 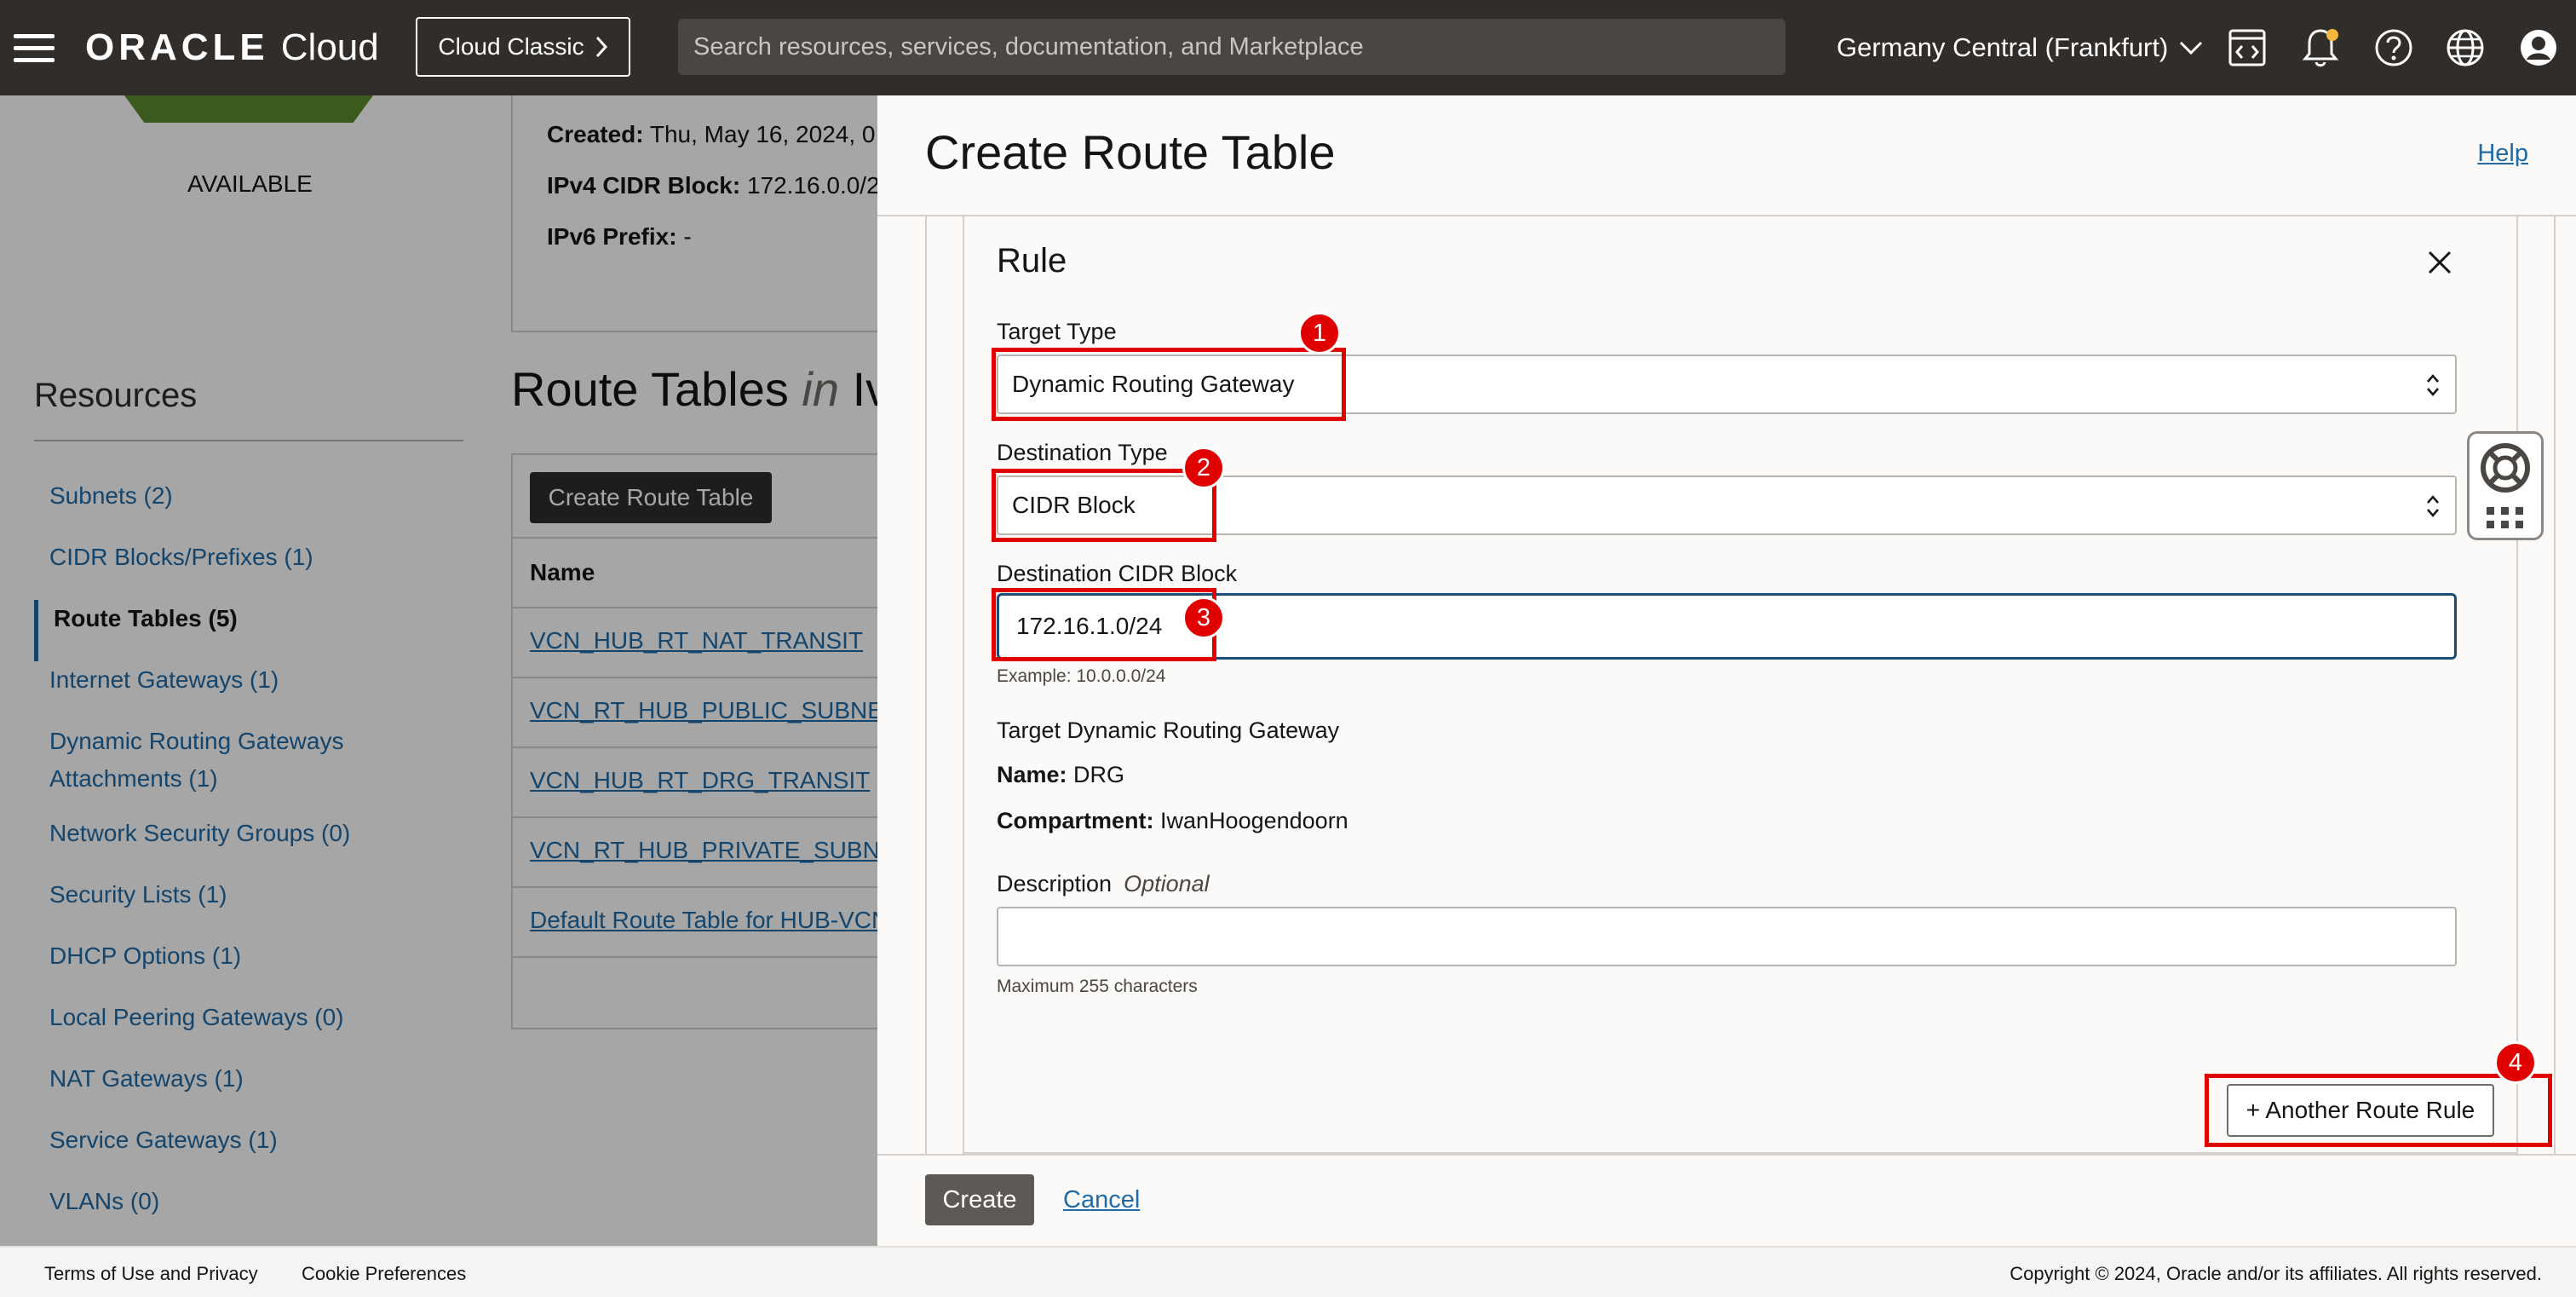 I want to click on drg-compartment-label: Compartment:, so click(x=1076, y=820).